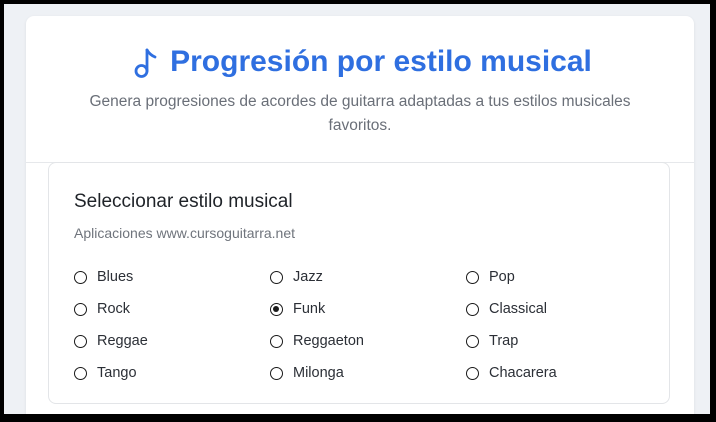  What do you see at coordinates (172, 309) in the screenshot?
I see `style-option-rock: Rock` at bounding box center [172, 309].